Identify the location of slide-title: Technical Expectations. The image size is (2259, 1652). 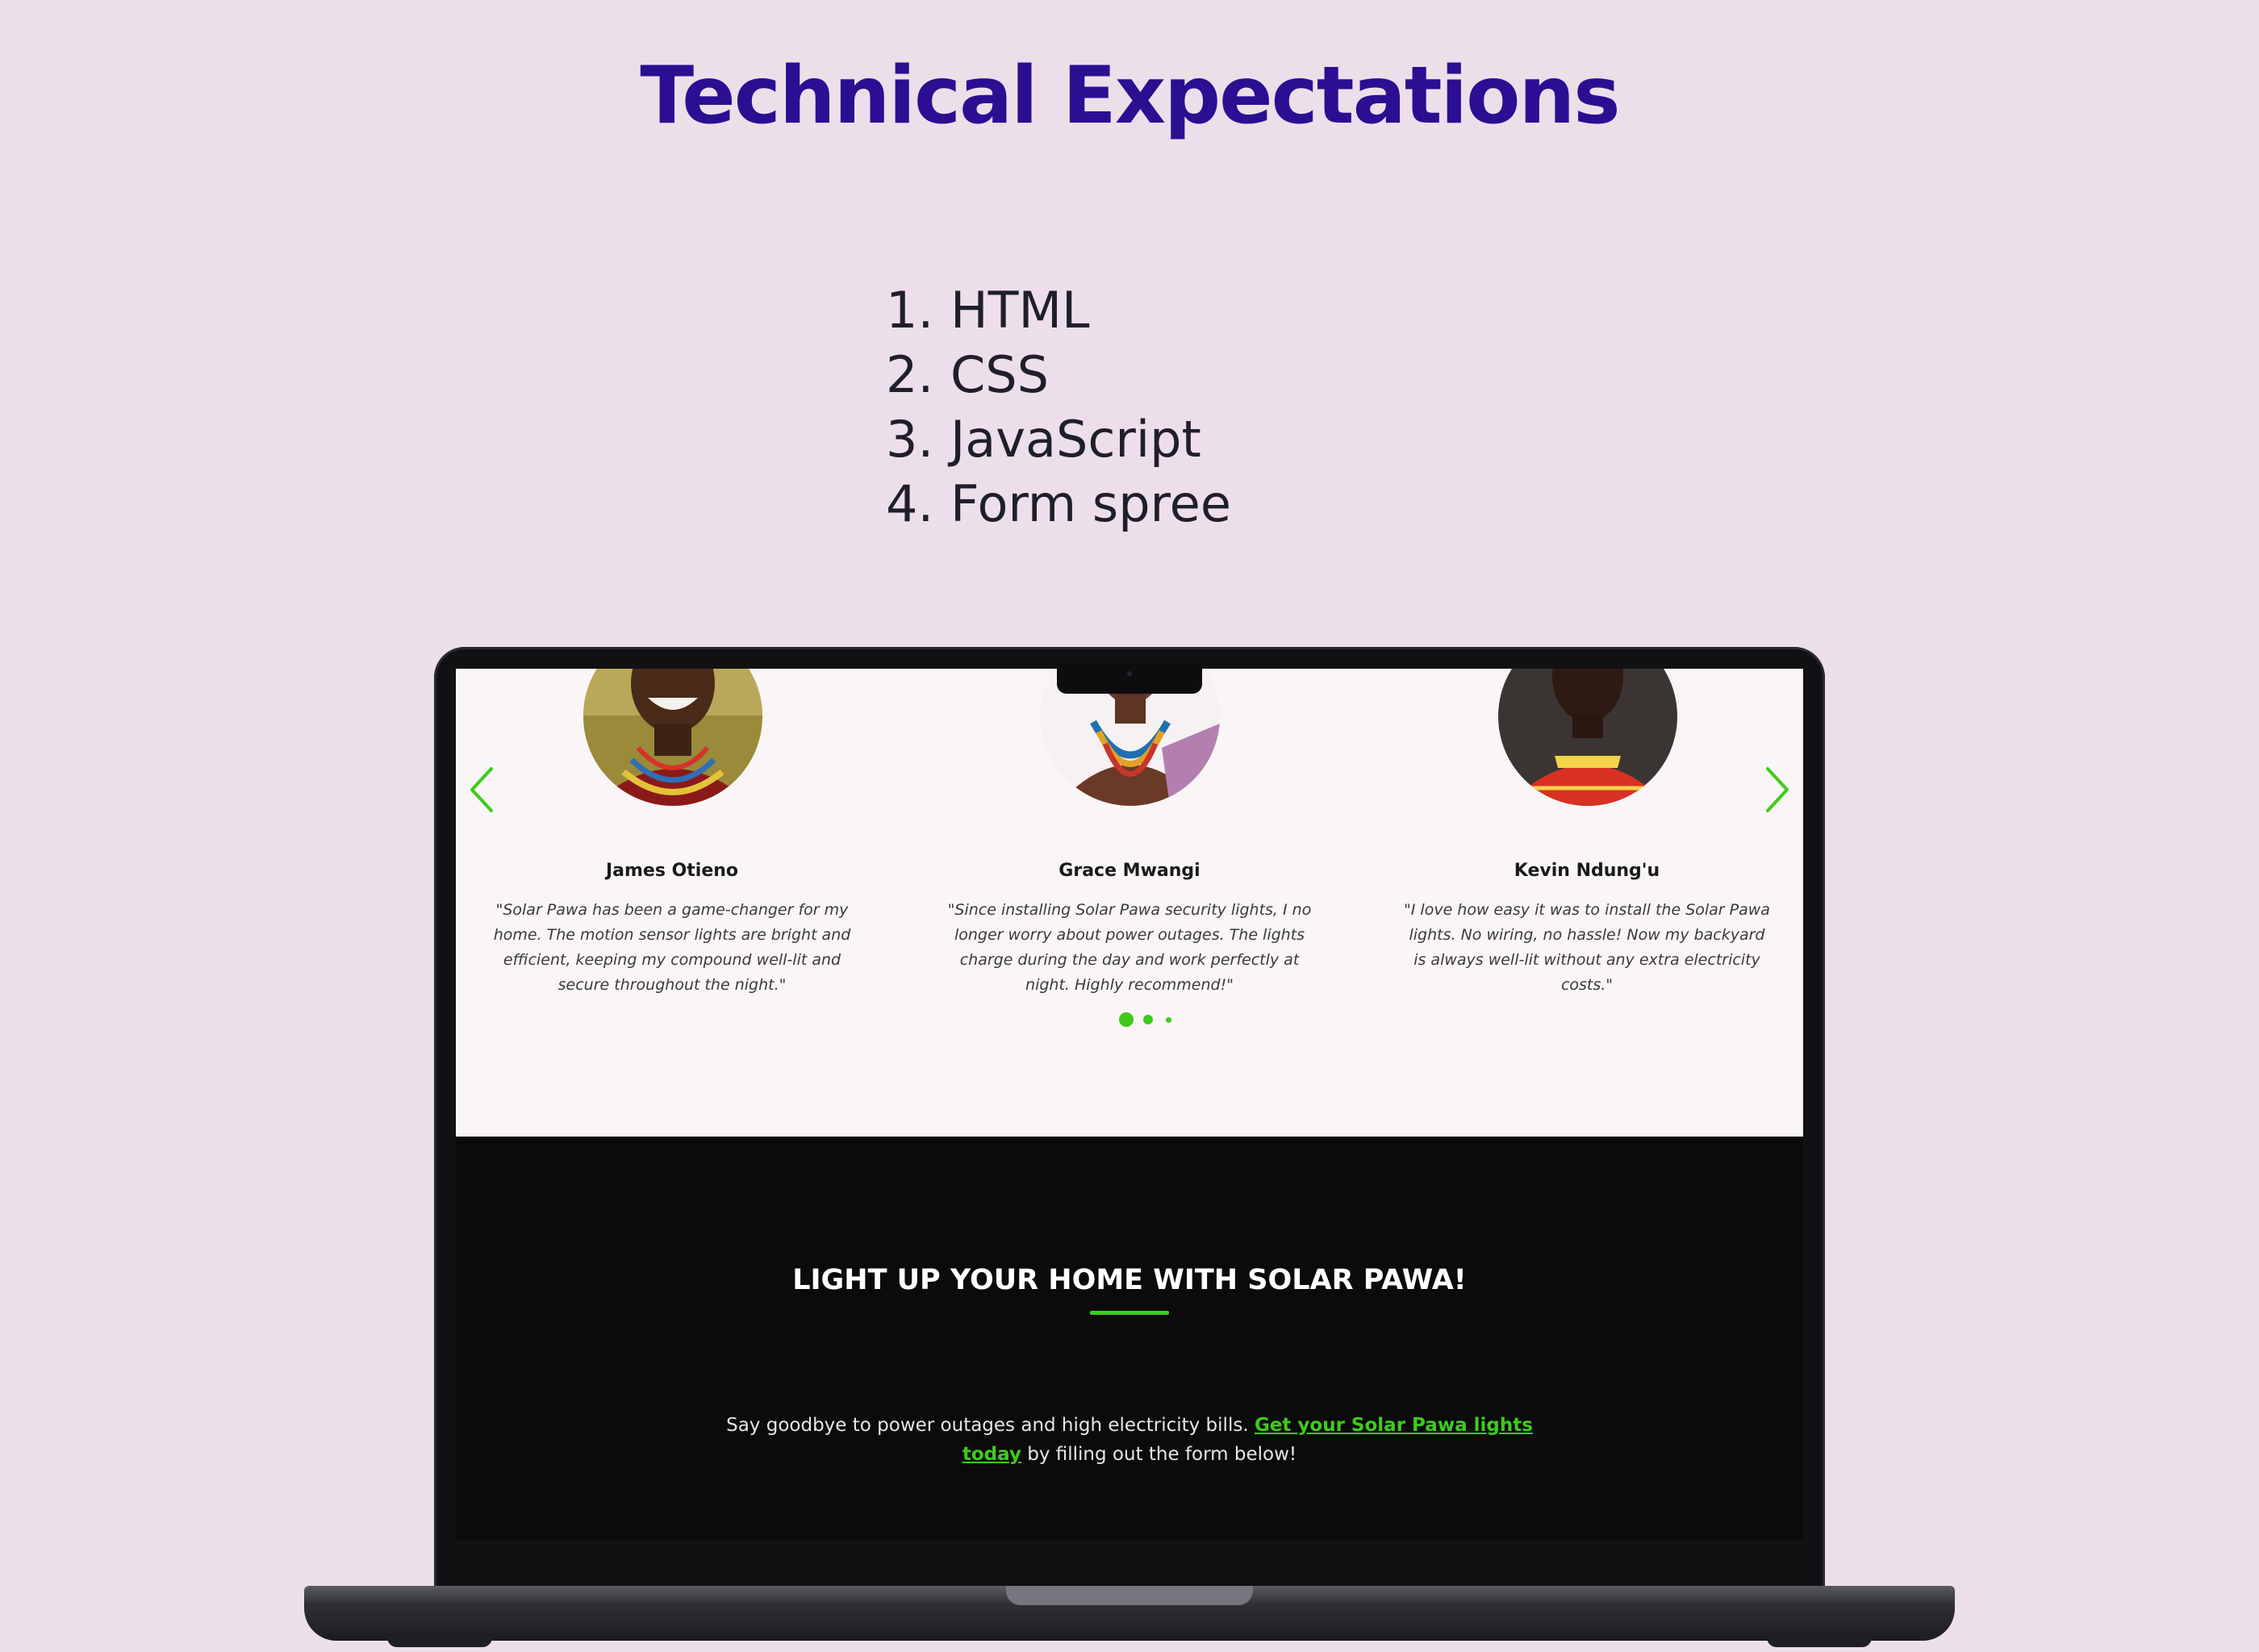
(1130, 96).